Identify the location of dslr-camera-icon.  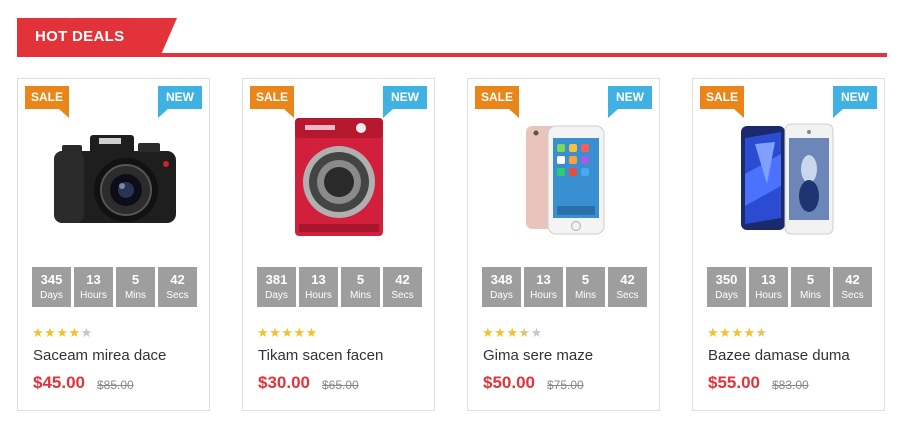
(115, 179).